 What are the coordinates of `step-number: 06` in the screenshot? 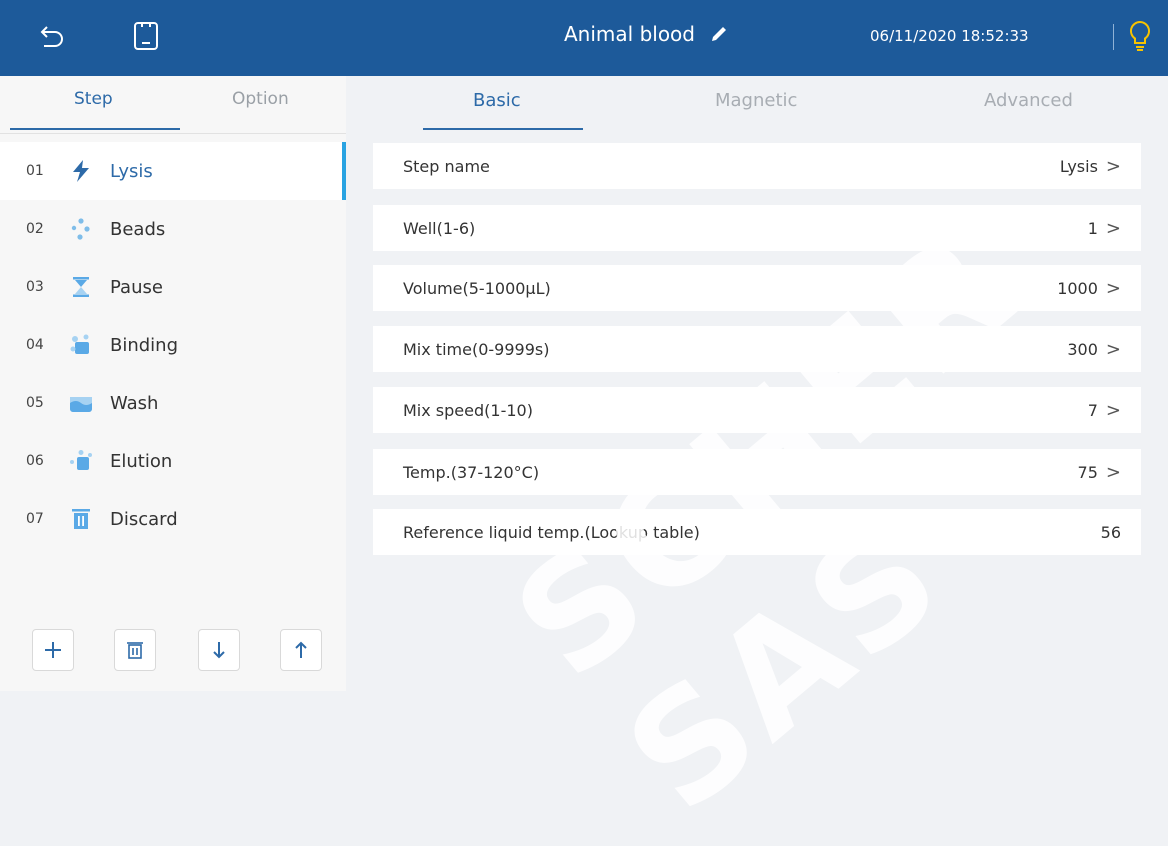 It's located at (35, 461).